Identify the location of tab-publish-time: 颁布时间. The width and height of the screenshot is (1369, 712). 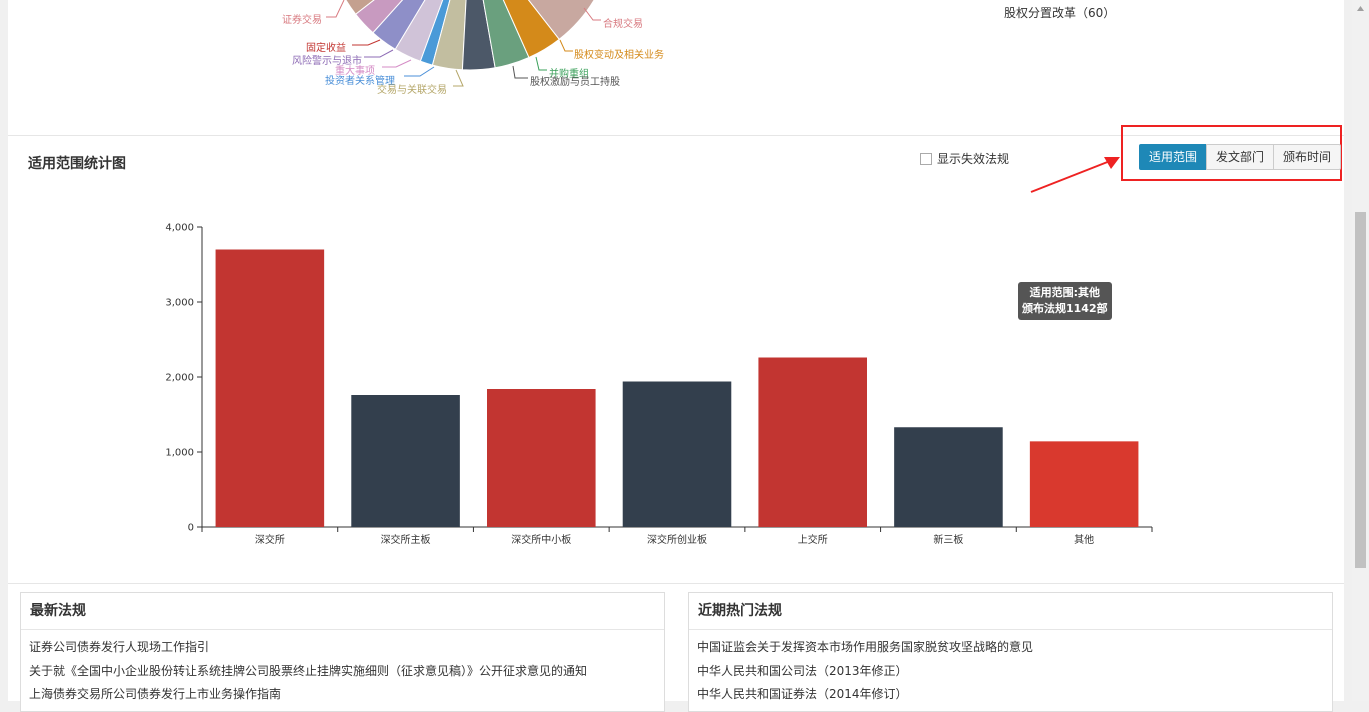
(1307, 157).